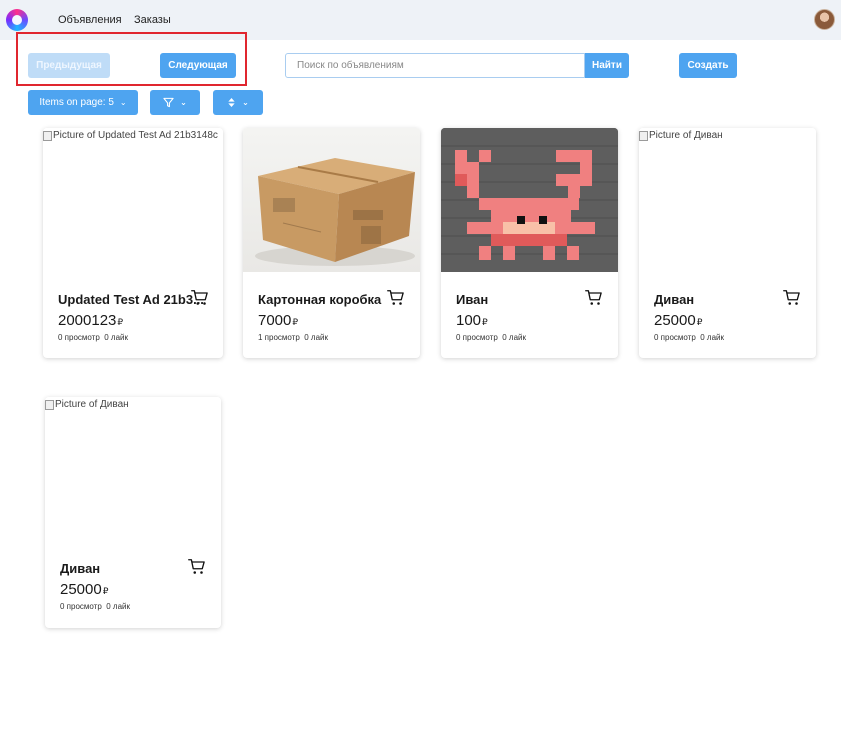 The width and height of the screenshot is (841, 738). Describe the element at coordinates (76, 102) in the screenshot. I see `items-per-page-label: Items on page: 5` at that location.